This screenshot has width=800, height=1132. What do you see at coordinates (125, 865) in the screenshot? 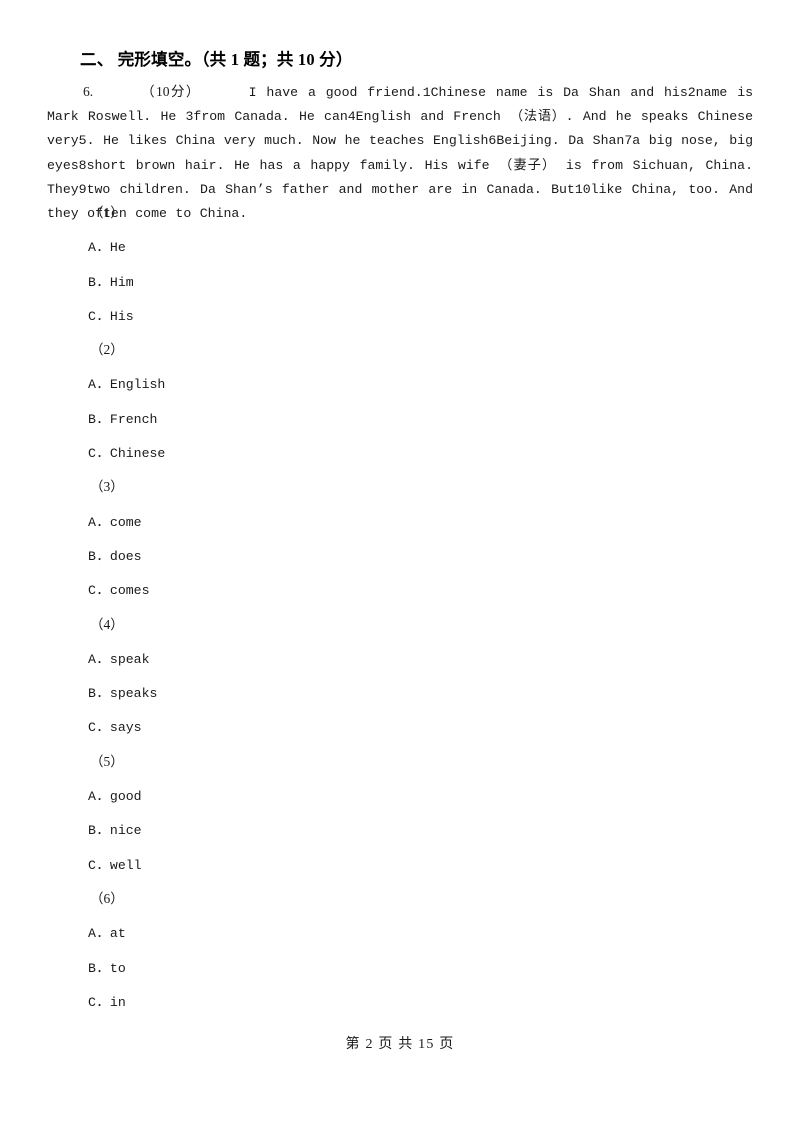
I see `option-text: well` at bounding box center [125, 865].